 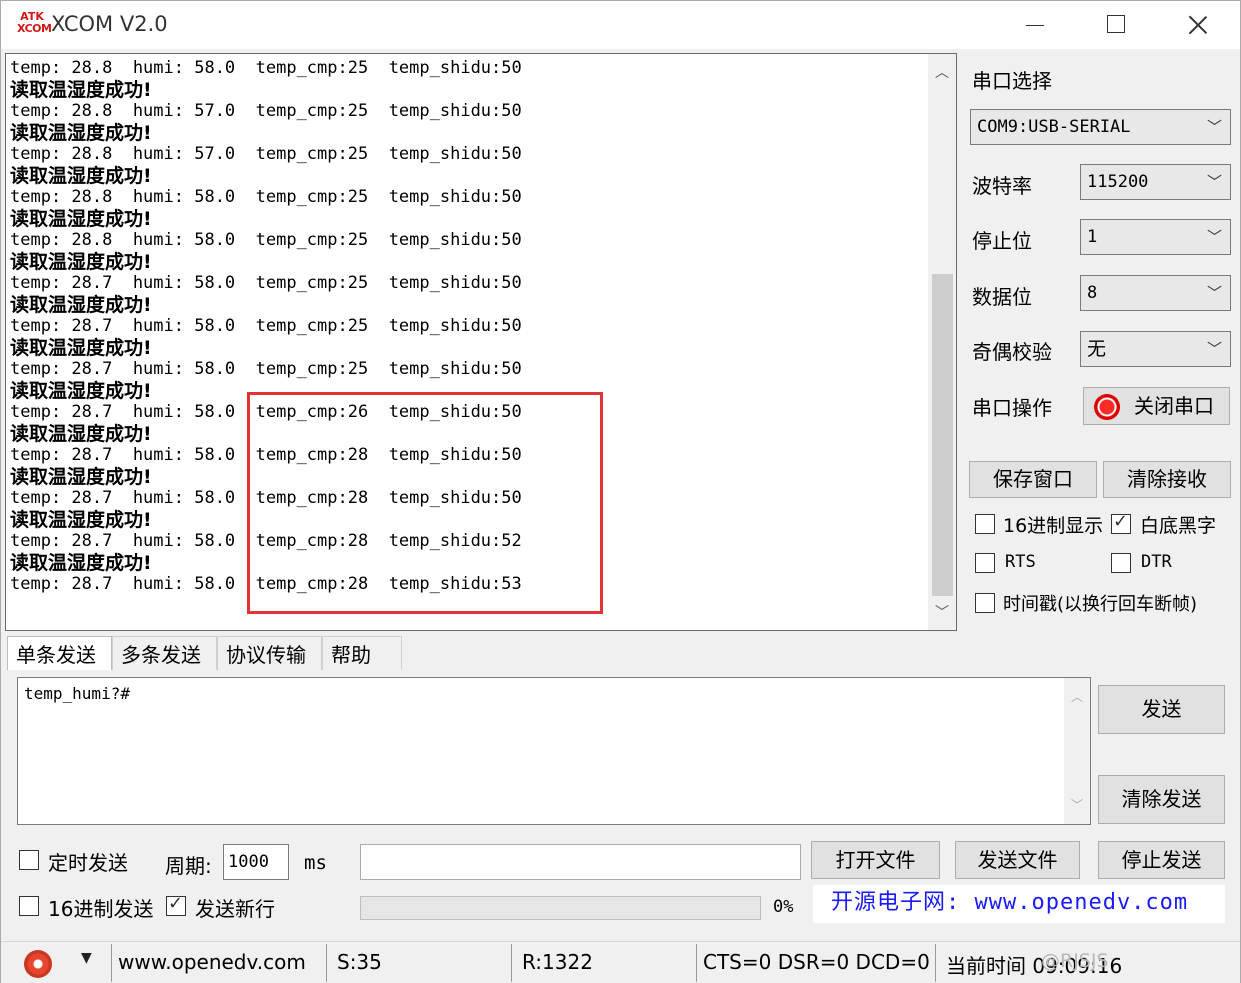 What do you see at coordinates (1155, 293) in the screenshot?
I see `data-bits-select: 8 ﹀` at bounding box center [1155, 293].